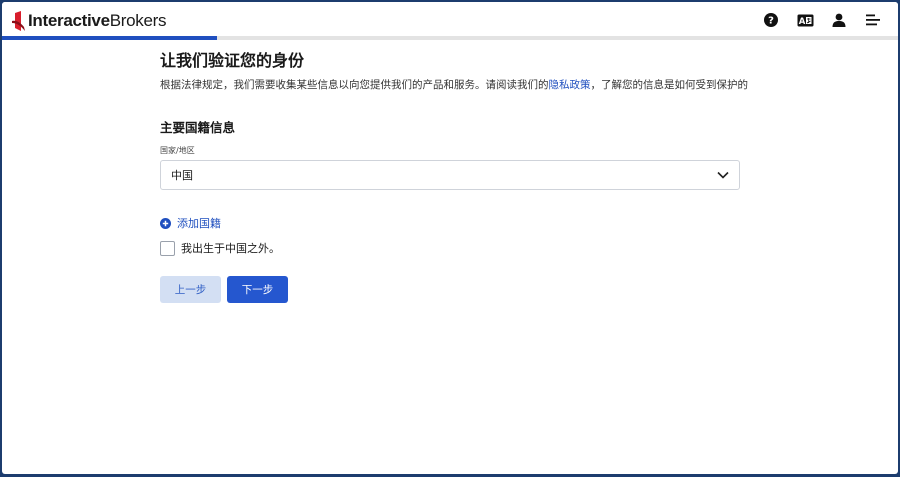 The height and width of the screenshot is (477, 900). What do you see at coordinates (167, 248) in the screenshot?
I see `born-outside-checkbox` at bounding box center [167, 248].